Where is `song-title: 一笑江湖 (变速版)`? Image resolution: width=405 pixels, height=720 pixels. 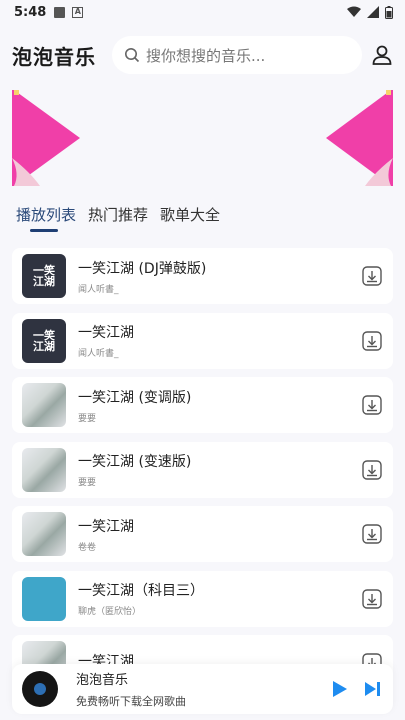
song-title: 一笑江湖 (变速版) is located at coordinates (135, 462).